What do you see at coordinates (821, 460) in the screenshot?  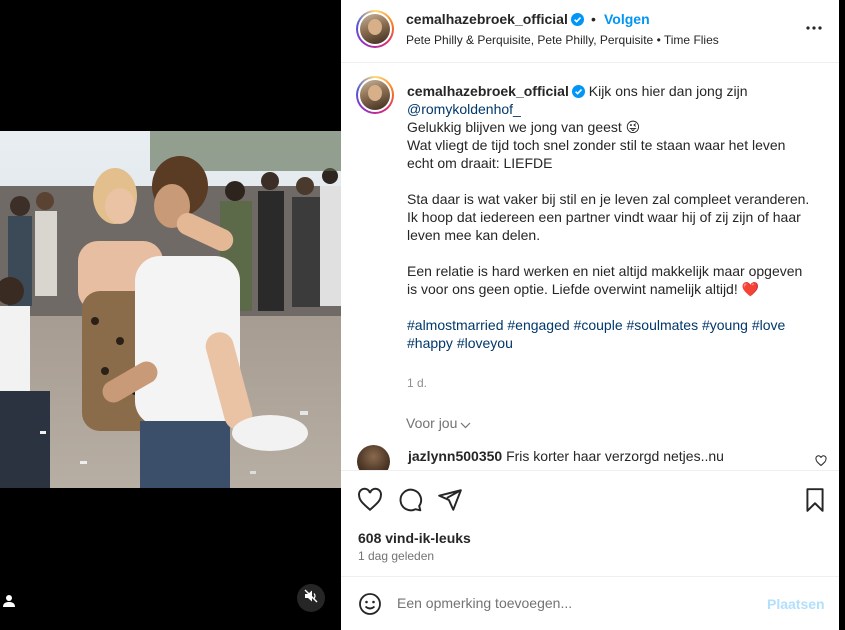 I see `comment-heart-icon` at bounding box center [821, 460].